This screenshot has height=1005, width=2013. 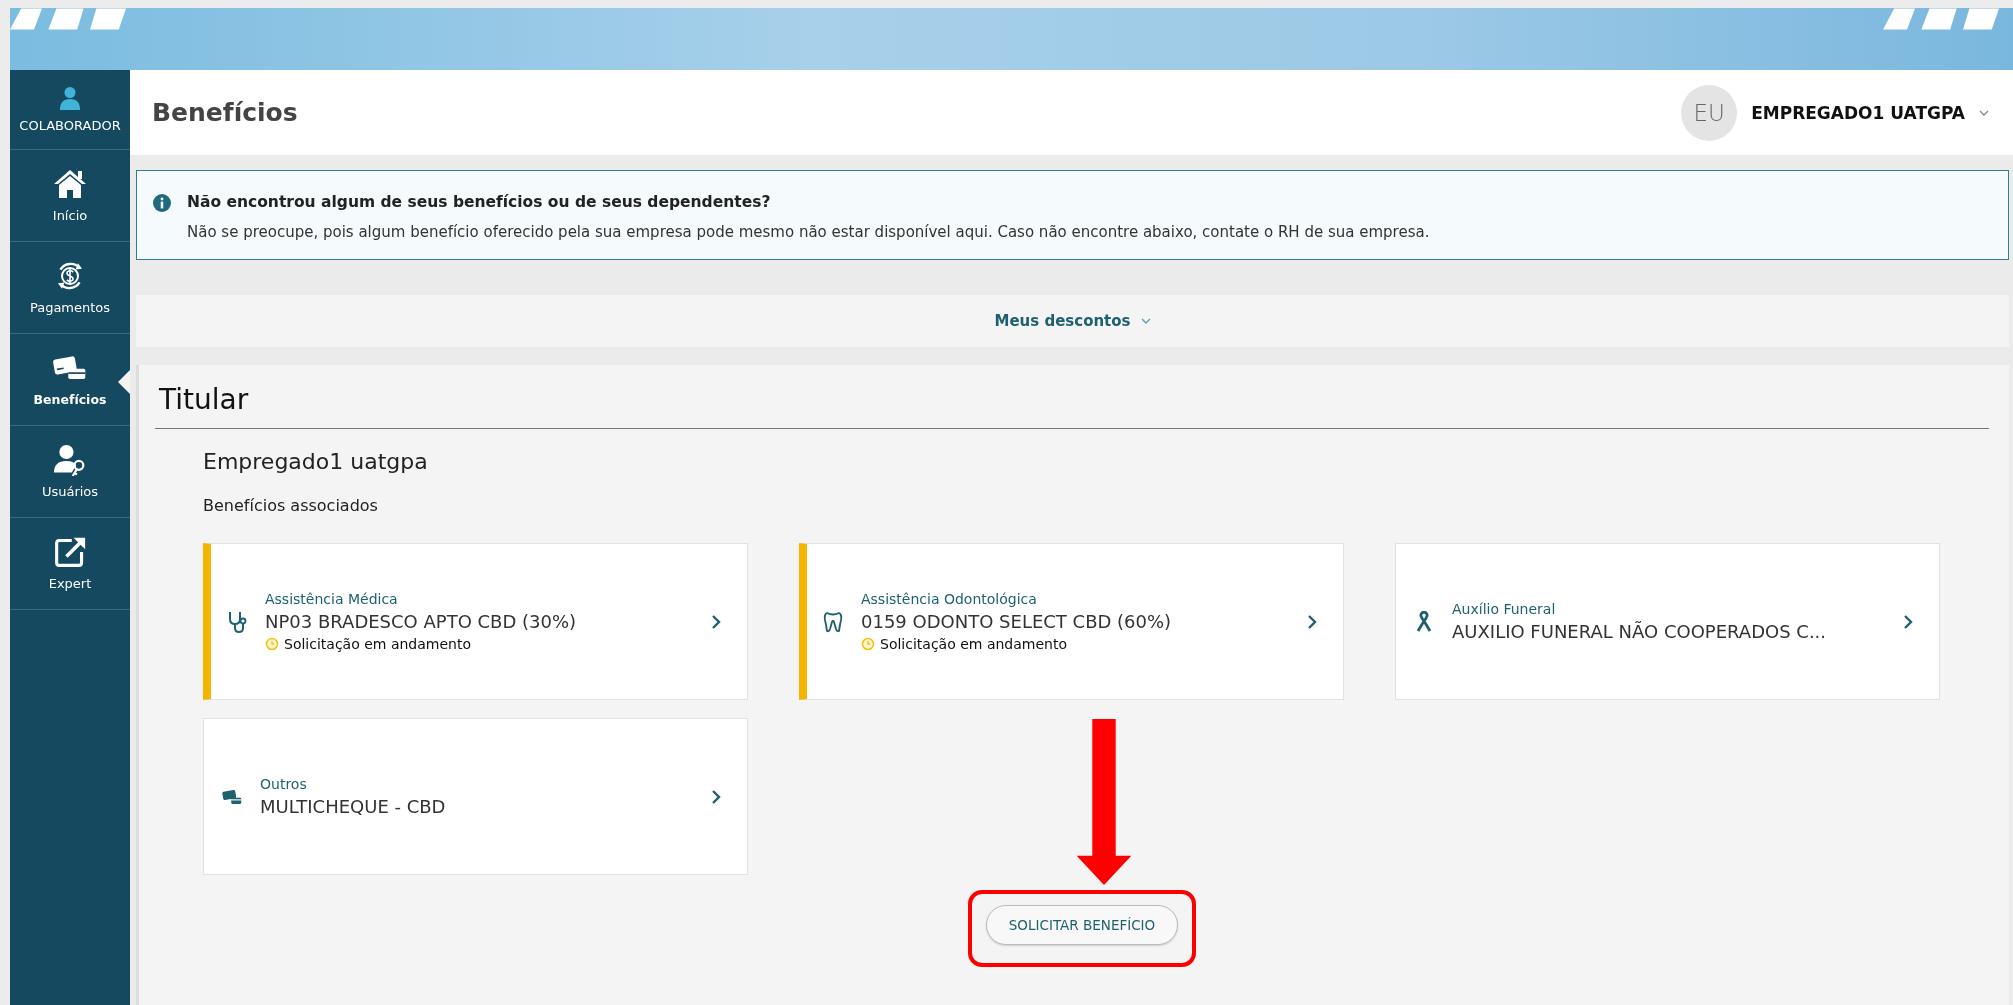 What do you see at coordinates (70, 125) in the screenshot?
I see `nav-label: COLABORADOR` at bounding box center [70, 125].